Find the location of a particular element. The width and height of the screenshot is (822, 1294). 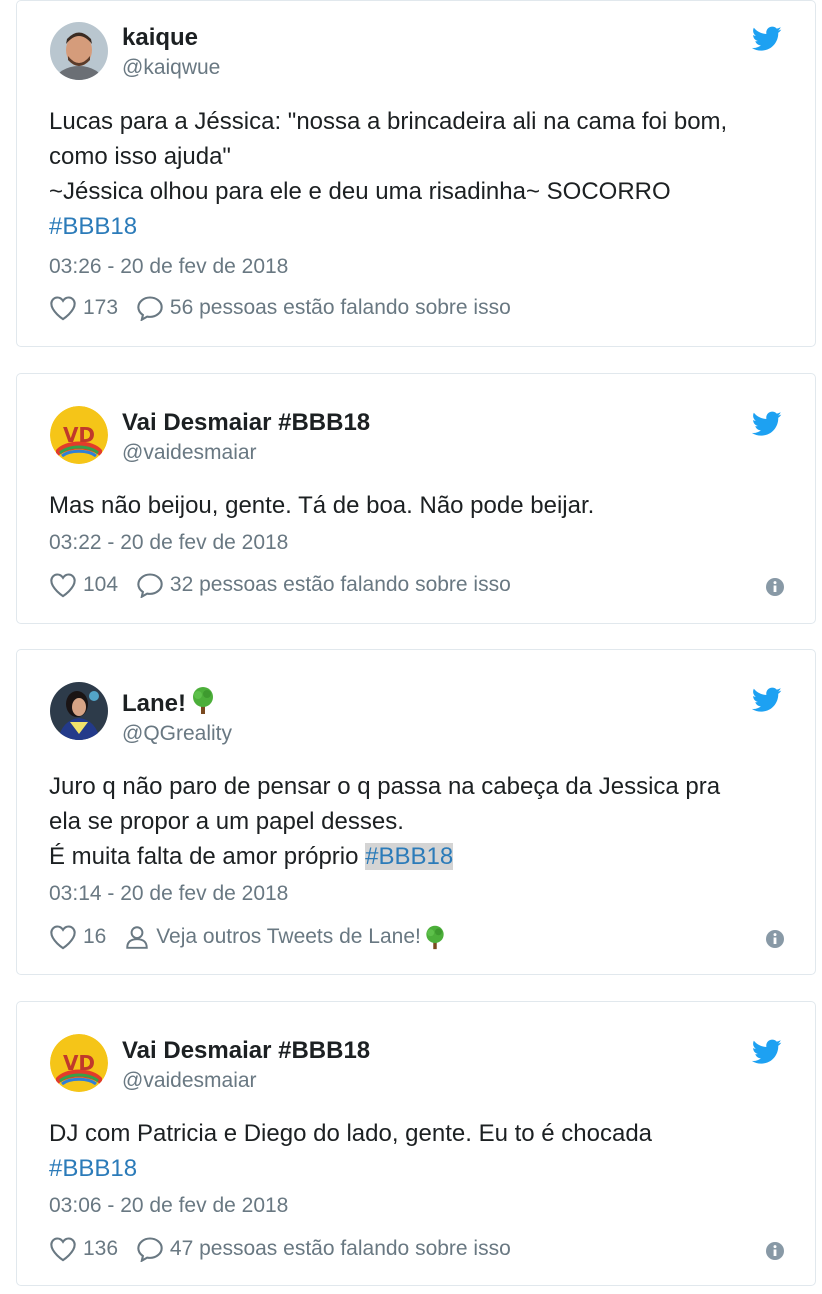

tweet-actions: 173 56 pessoas estão falando sobre isso is located at coordinates (417, 310).